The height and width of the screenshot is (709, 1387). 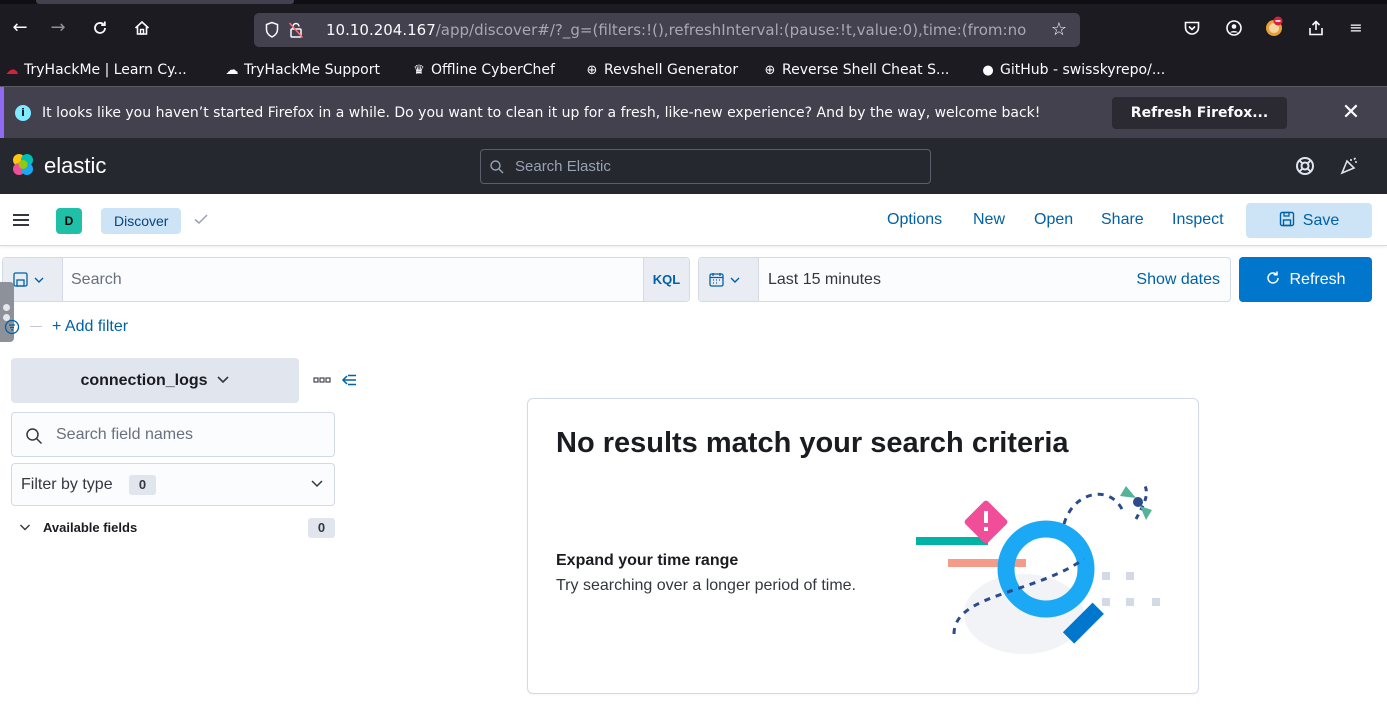 What do you see at coordinates (23, 113) in the screenshot?
I see `info-icon: i` at bounding box center [23, 113].